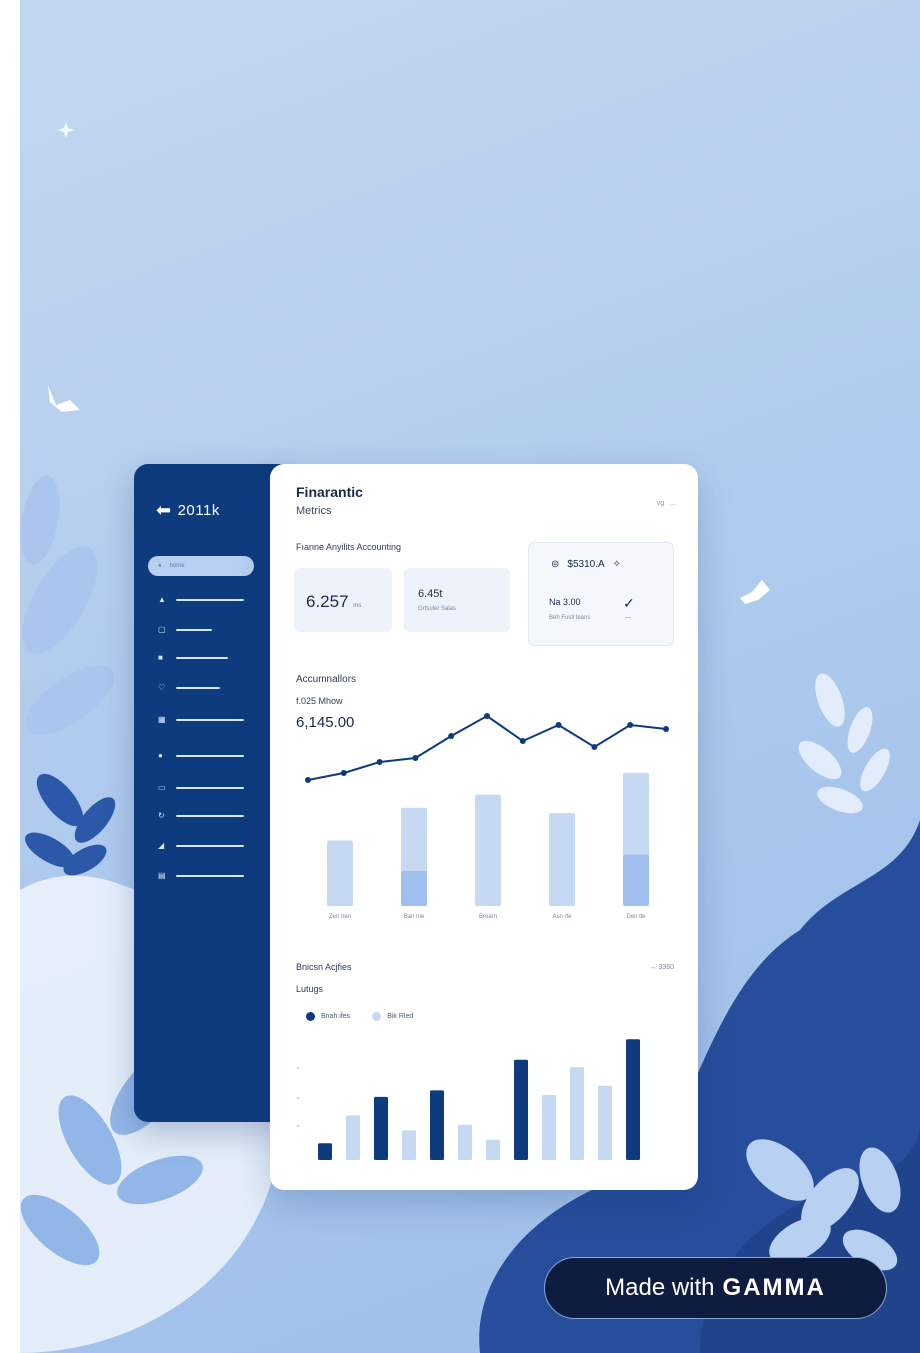 This screenshot has height=1353, width=920. I want to click on check-icon: ✓, so click(629, 603).